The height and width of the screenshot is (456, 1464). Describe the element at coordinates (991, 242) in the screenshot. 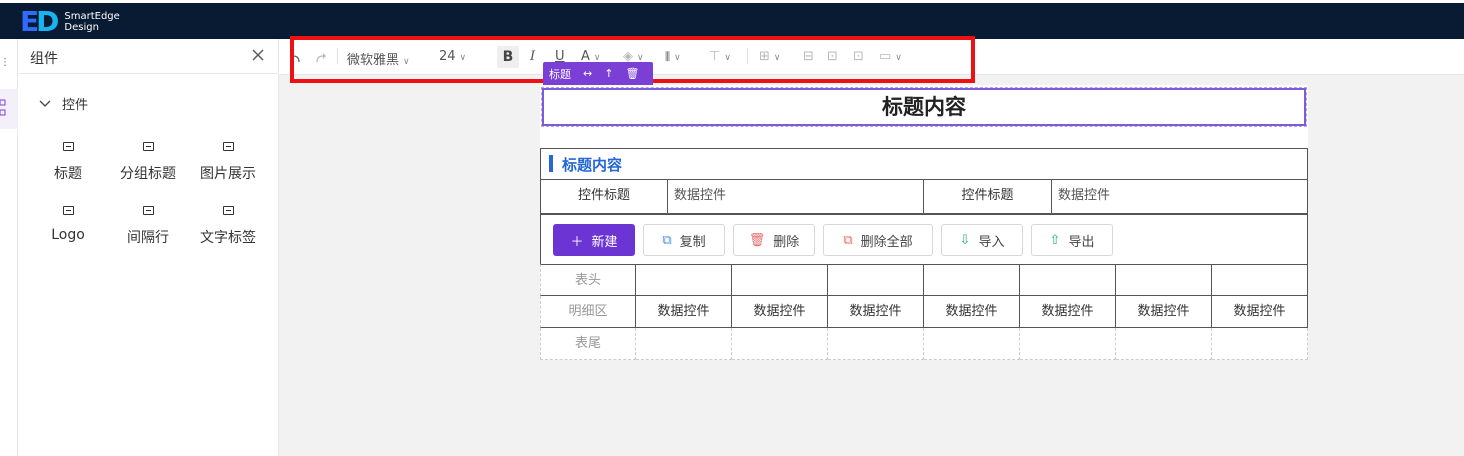

I see `import-label: 导入` at that location.